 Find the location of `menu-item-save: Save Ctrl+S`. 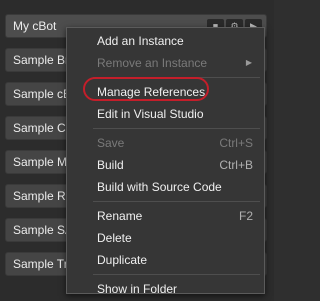

menu-item-save: Save Ctrl+S is located at coordinates (165, 143).